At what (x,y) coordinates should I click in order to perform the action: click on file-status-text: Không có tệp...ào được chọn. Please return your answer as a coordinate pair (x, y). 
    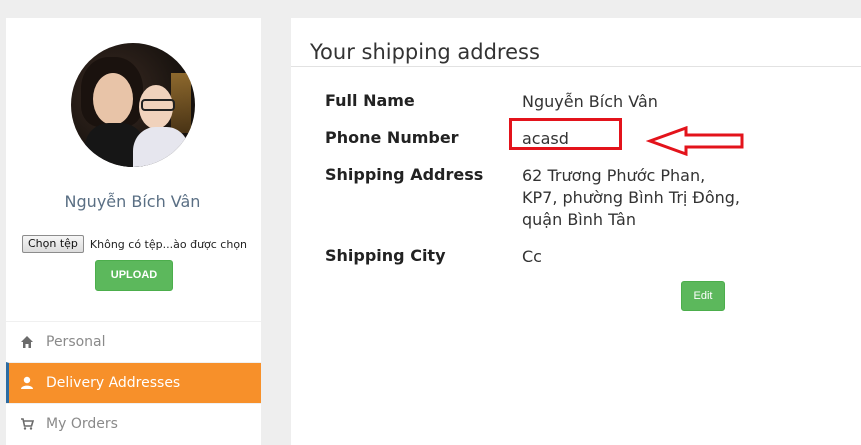
    Looking at the image, I should click on (168, 244).